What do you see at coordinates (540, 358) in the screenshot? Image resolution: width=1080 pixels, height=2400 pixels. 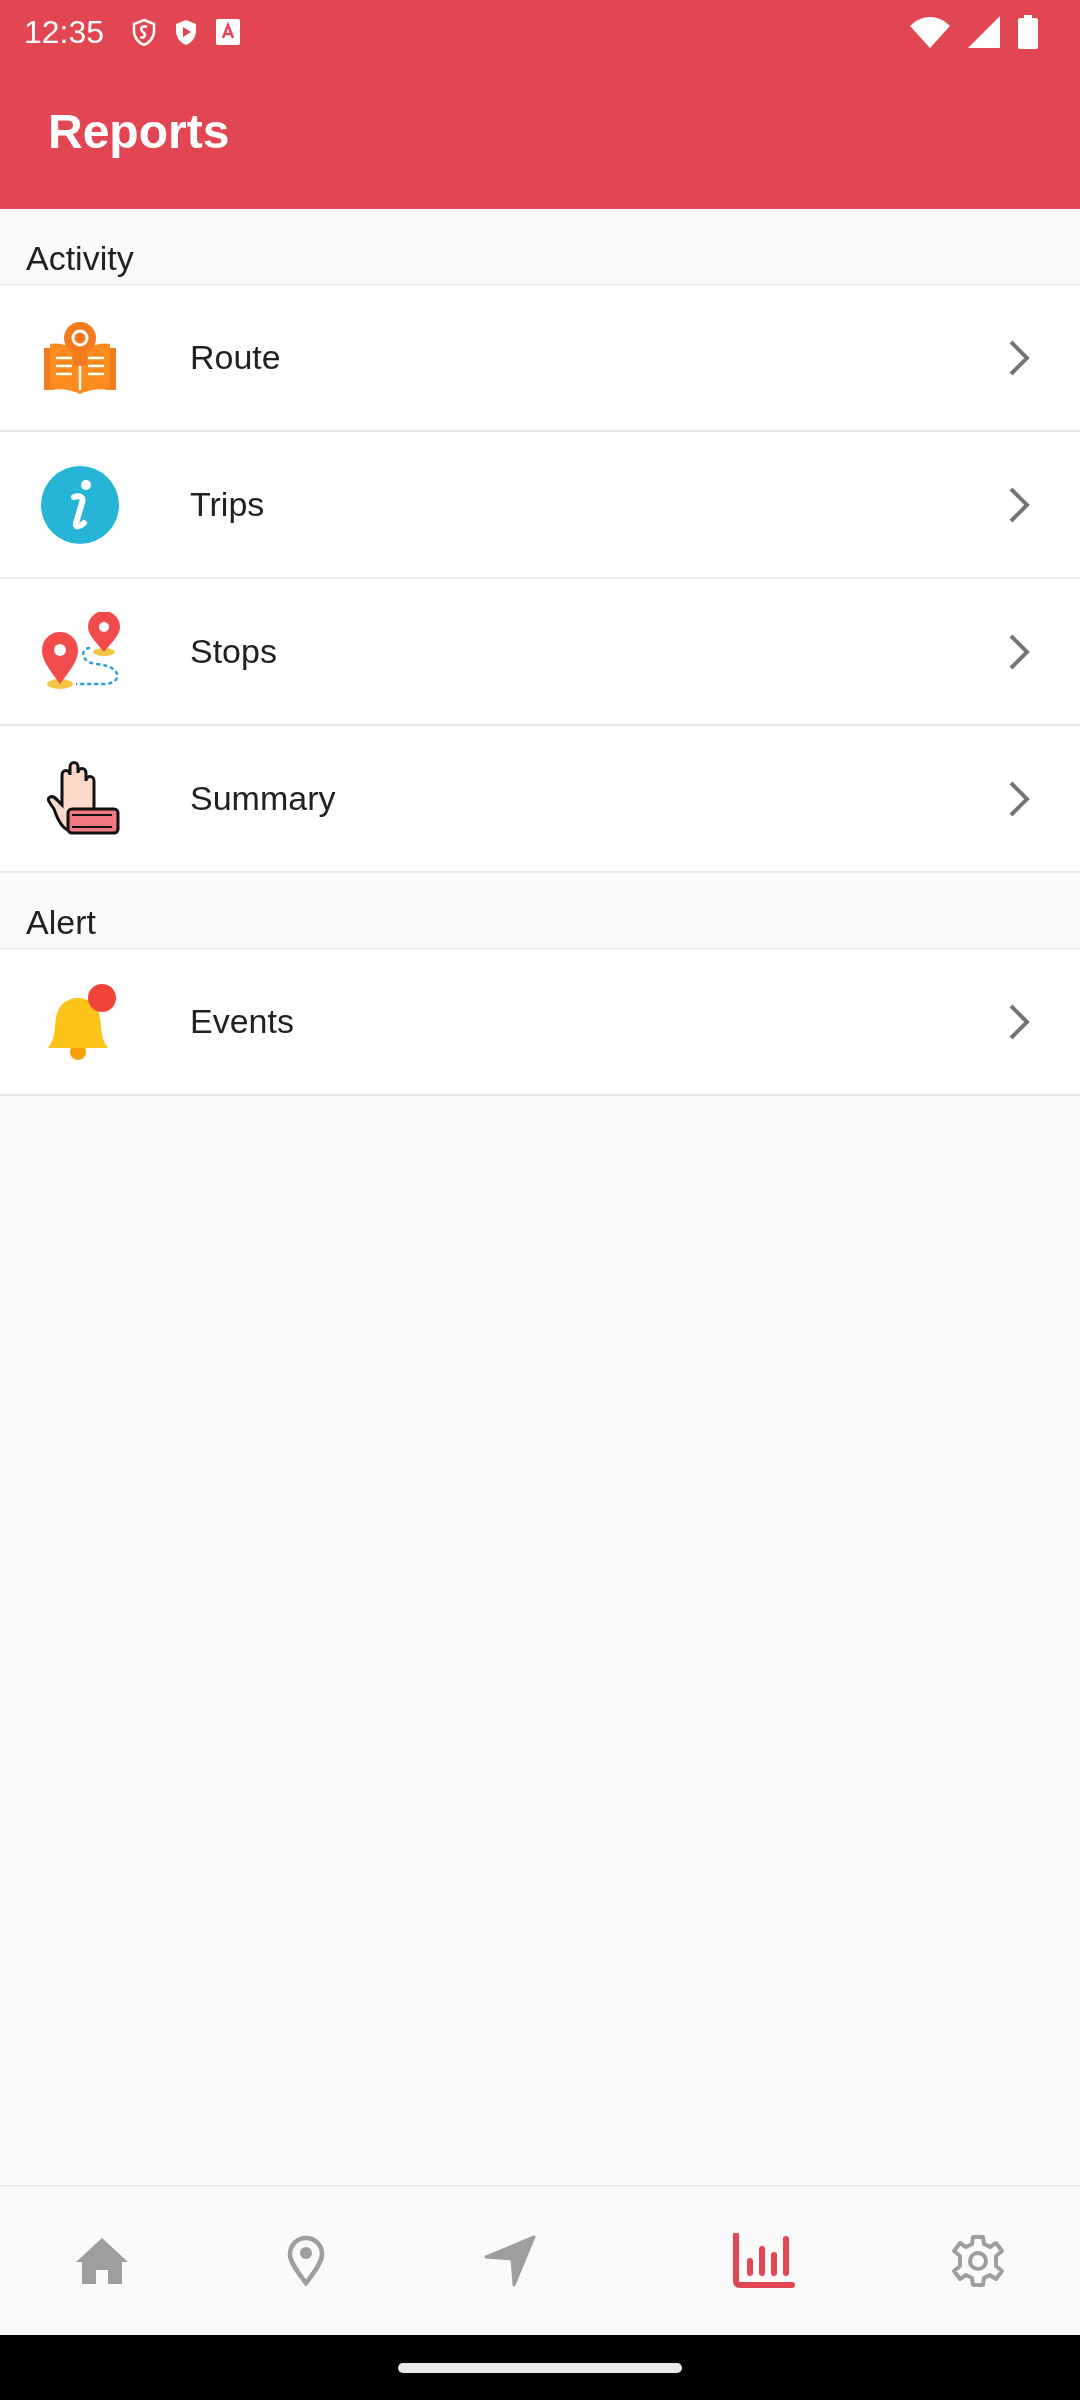 I see `report-list-item: Route` at bounding box center [540, 358].